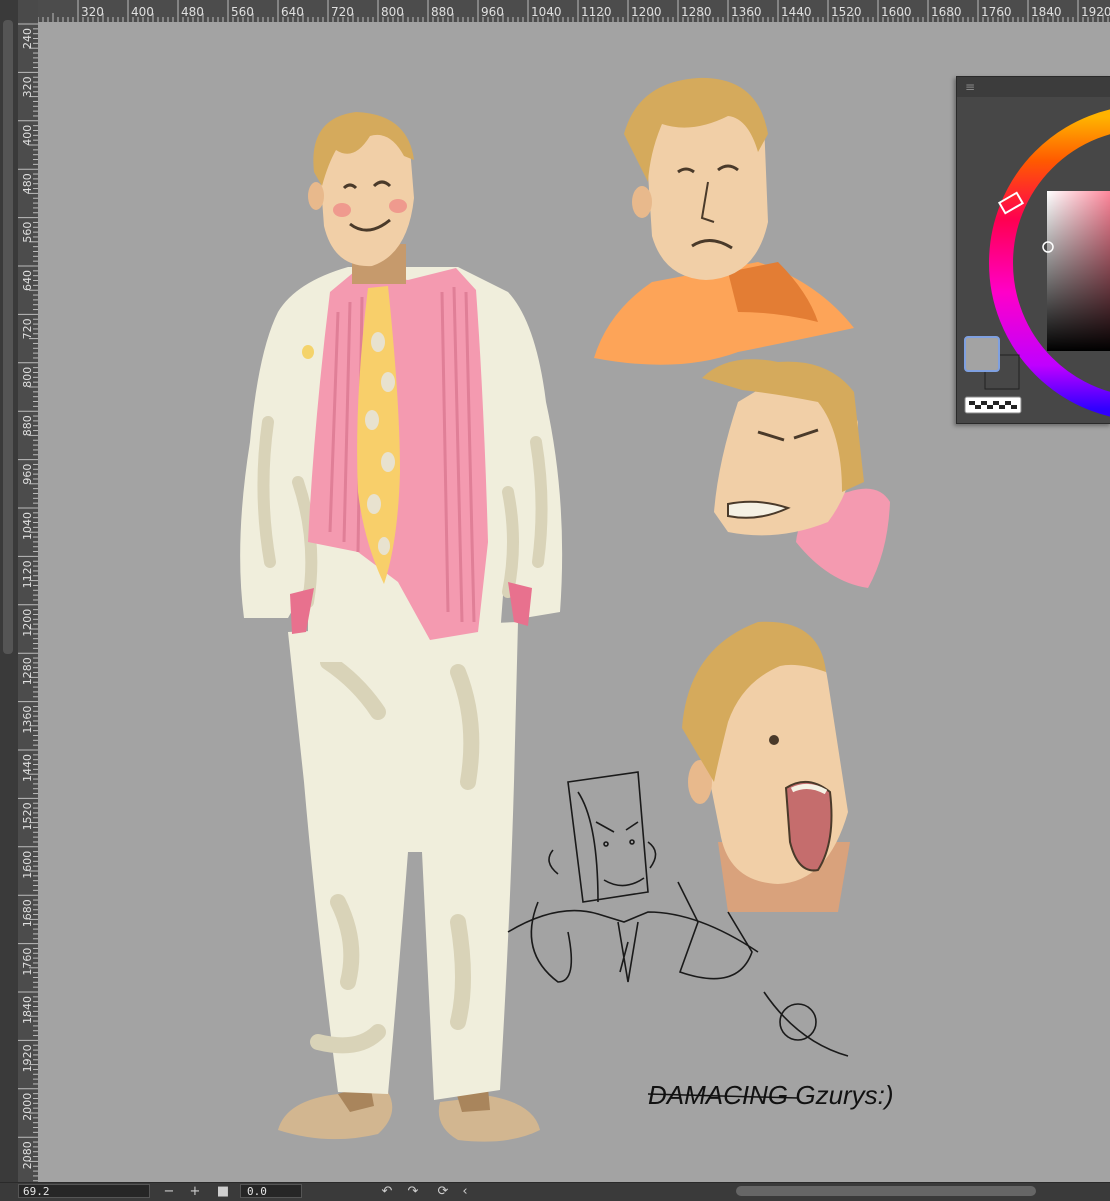 Image resolution: width=1110 pixels, height=1201 pixels. What do you see at coordinates (886, 1191) in the screenshot?
I see `horizontal-scrollbar` at bounding box center [886, 1191].